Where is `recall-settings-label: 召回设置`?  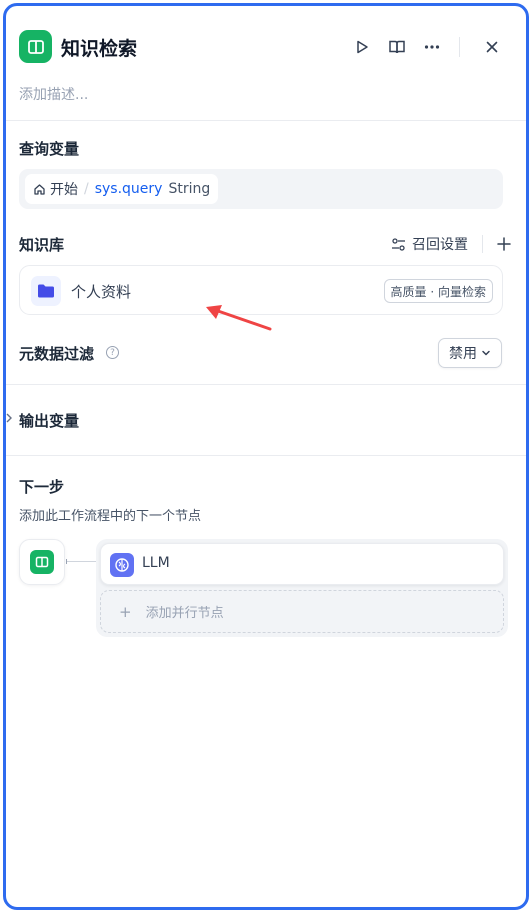
recall-settings-label: 召回设置 is located at coordinates (440, 245).